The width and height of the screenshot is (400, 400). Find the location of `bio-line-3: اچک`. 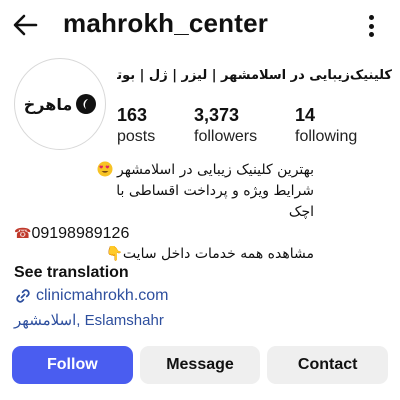

bio-line-3: اچک is located at coordinates (301, 212).